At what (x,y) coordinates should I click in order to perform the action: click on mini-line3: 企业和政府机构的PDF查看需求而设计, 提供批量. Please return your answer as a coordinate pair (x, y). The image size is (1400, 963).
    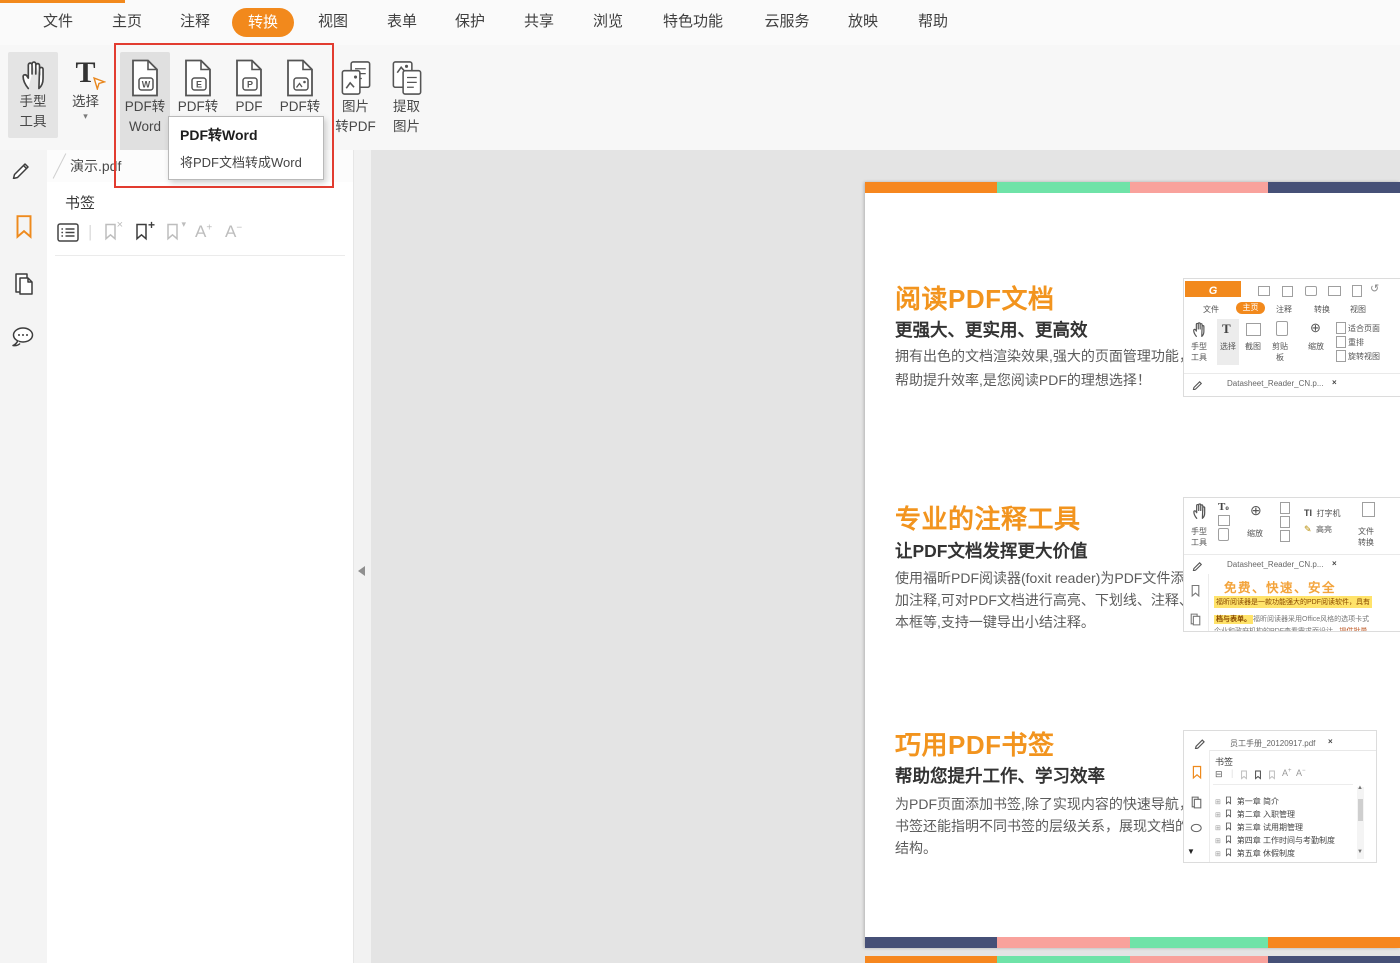
    Looking at the image, I should click on (1290, 625).